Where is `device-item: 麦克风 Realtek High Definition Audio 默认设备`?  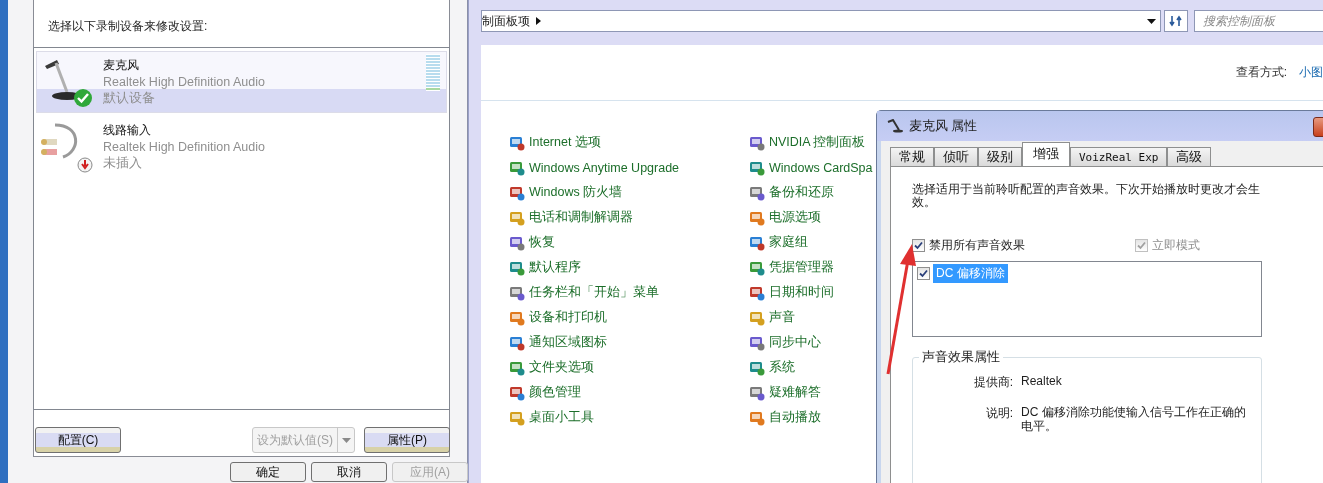
device-item: 麦克风 Realtek High Definition Audio 默认设备 is located at coordinates (241, 82).